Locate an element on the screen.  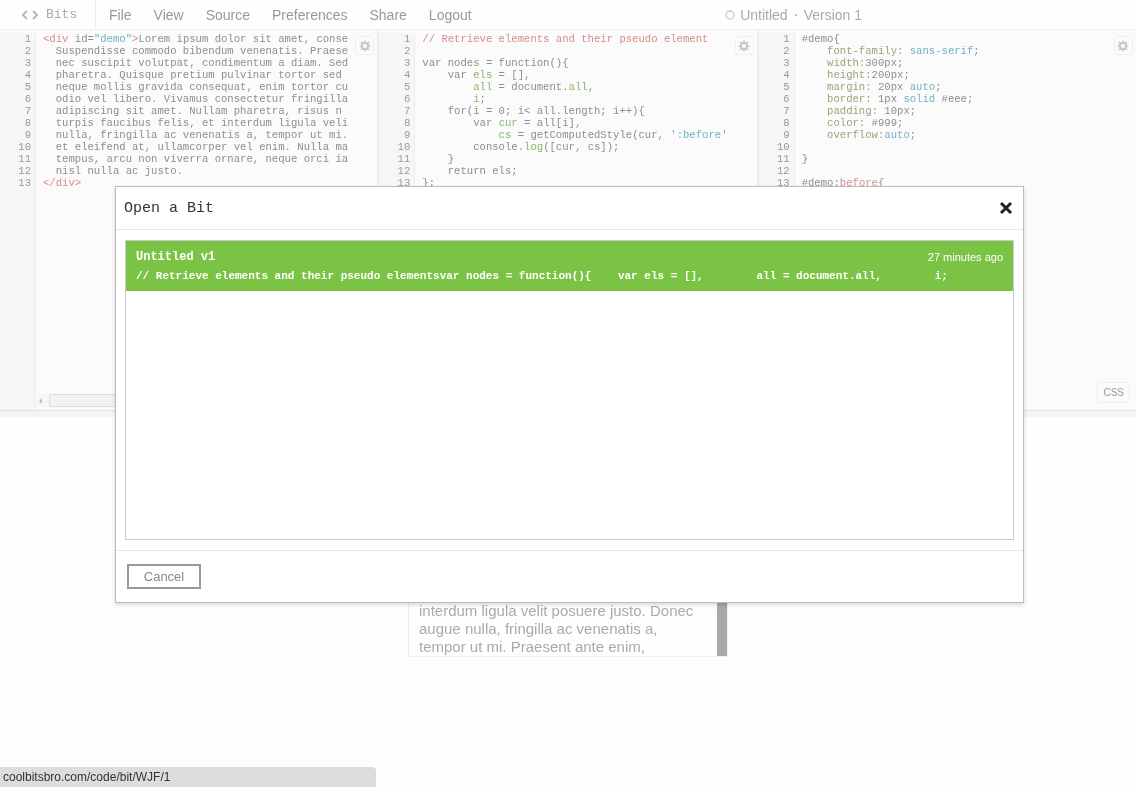
code-line: adipiscing sit amet. Nullam pharetra, risus n is located at coordinates (198, 111).